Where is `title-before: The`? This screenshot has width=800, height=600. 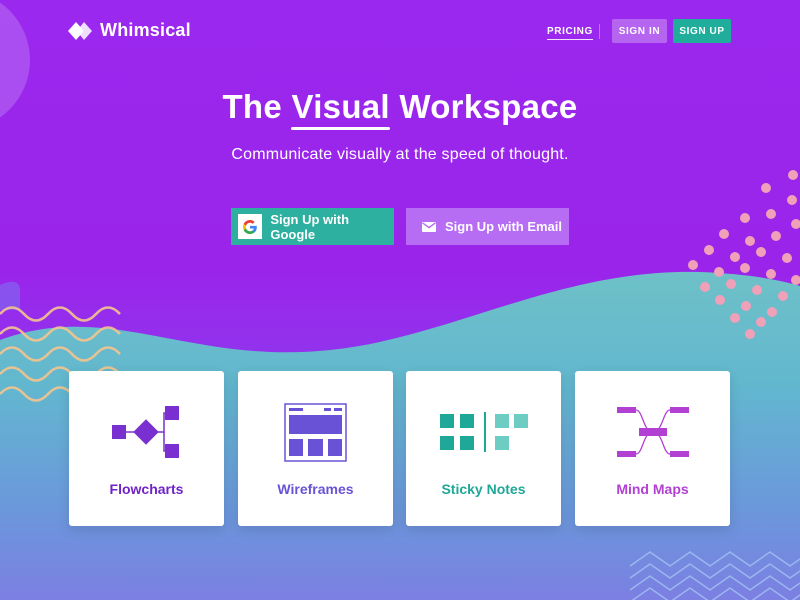
title-before: The is located at coordinates (257, 106).